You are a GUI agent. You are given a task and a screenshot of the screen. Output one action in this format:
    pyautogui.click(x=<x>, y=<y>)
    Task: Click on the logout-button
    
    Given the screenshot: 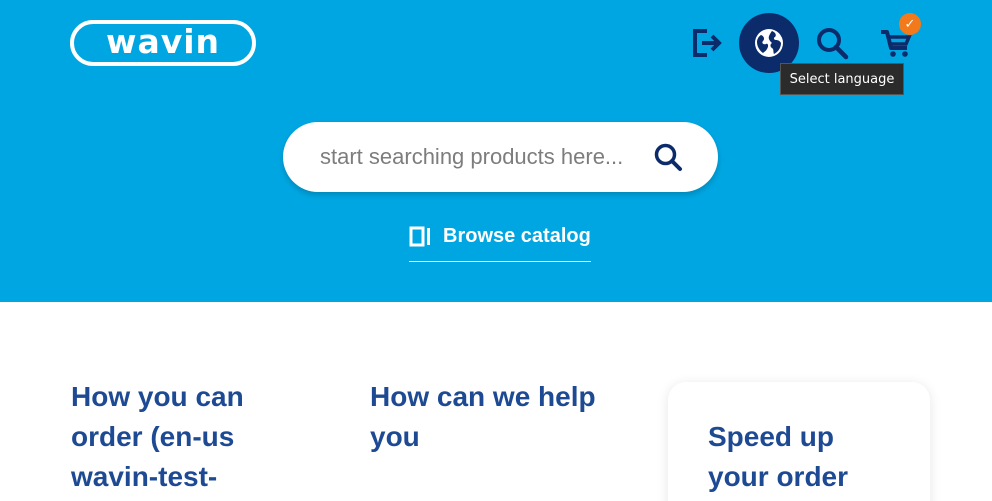 What is the action you would take?
    pyautogui.click(x=706, y=43)
    